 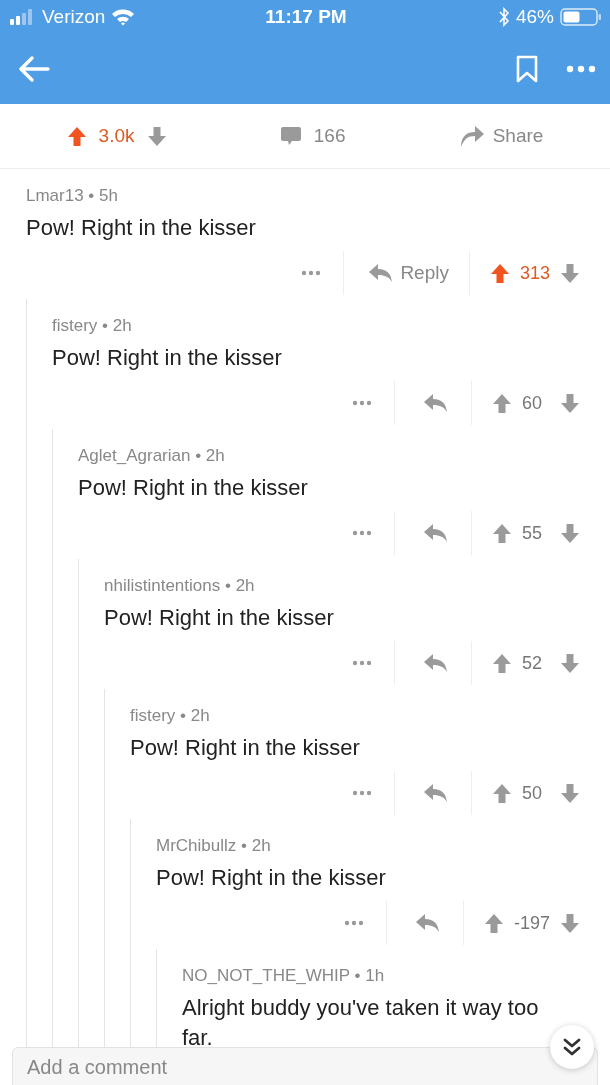 What do you see at coordinates (533, 403) in the screenshot?
I see `comment-score: 60` at bounding box center [533, 403].